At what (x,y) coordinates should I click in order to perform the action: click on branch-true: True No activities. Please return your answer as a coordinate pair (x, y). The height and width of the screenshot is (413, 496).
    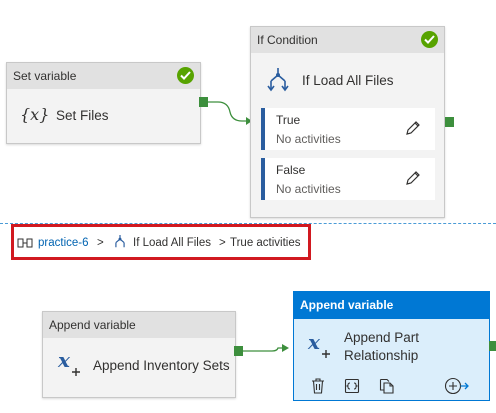
    Looking at the image, I should click on (348, 129).